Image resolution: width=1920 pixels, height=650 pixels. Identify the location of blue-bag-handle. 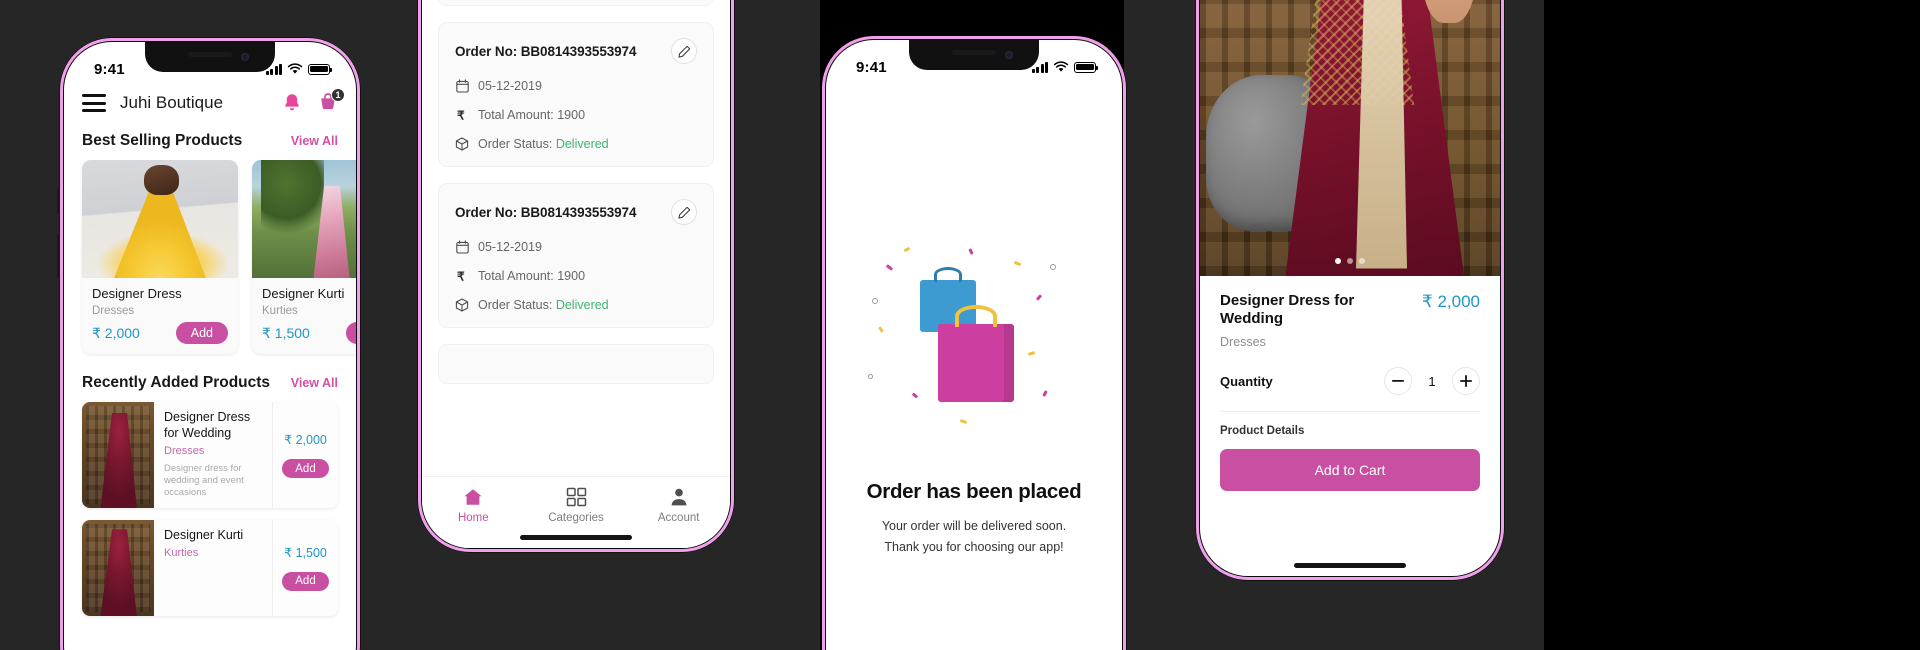
(948, 275).